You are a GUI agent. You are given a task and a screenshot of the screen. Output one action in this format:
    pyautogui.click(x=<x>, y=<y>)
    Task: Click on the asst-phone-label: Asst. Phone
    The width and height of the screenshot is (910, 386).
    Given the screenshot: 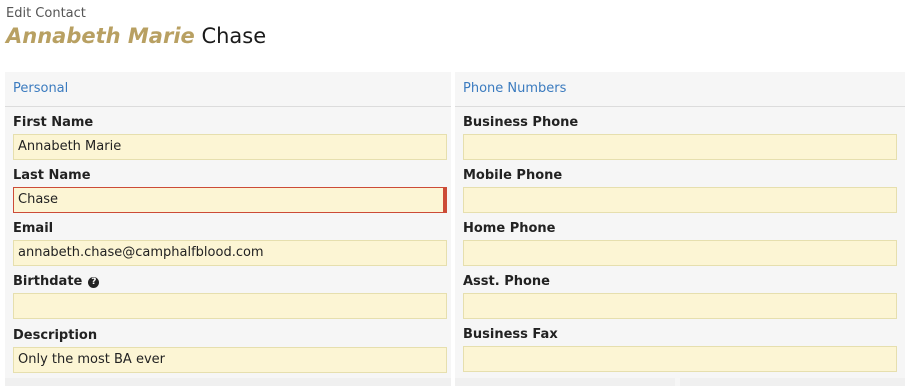 What is the action you would take?
    pyautogui.click(x=507, y=281)
    